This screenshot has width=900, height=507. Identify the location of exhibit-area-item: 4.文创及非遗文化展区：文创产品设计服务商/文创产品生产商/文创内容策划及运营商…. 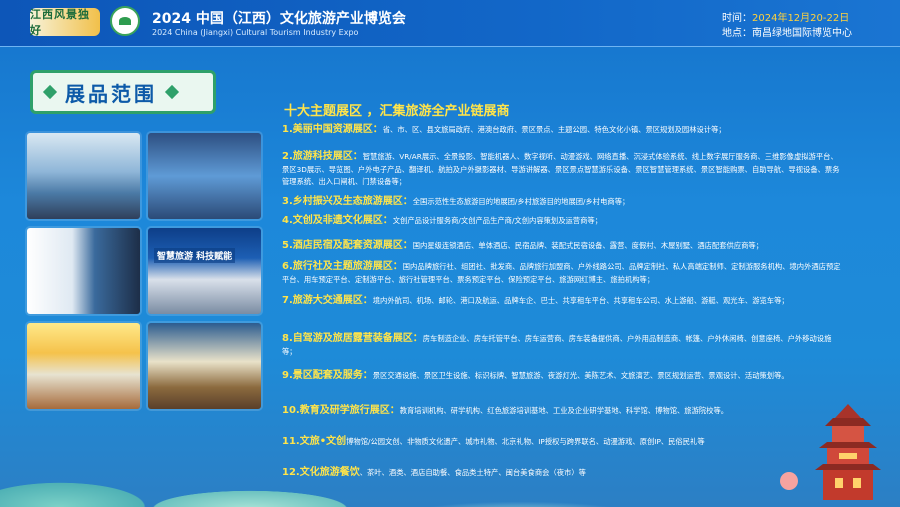
(442, 220).